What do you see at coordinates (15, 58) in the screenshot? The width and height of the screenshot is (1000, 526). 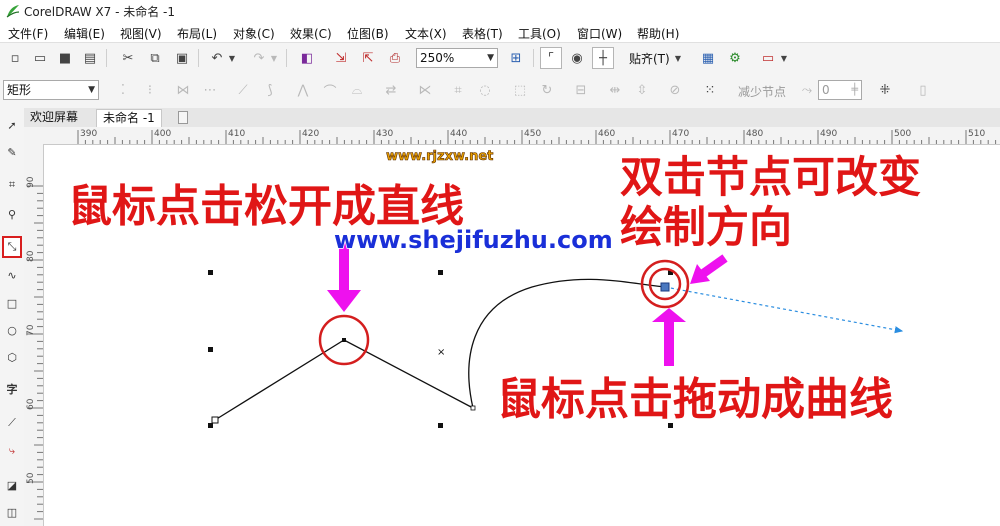 I see `new-document-icon: ▫` at bounding box center [15, 58].